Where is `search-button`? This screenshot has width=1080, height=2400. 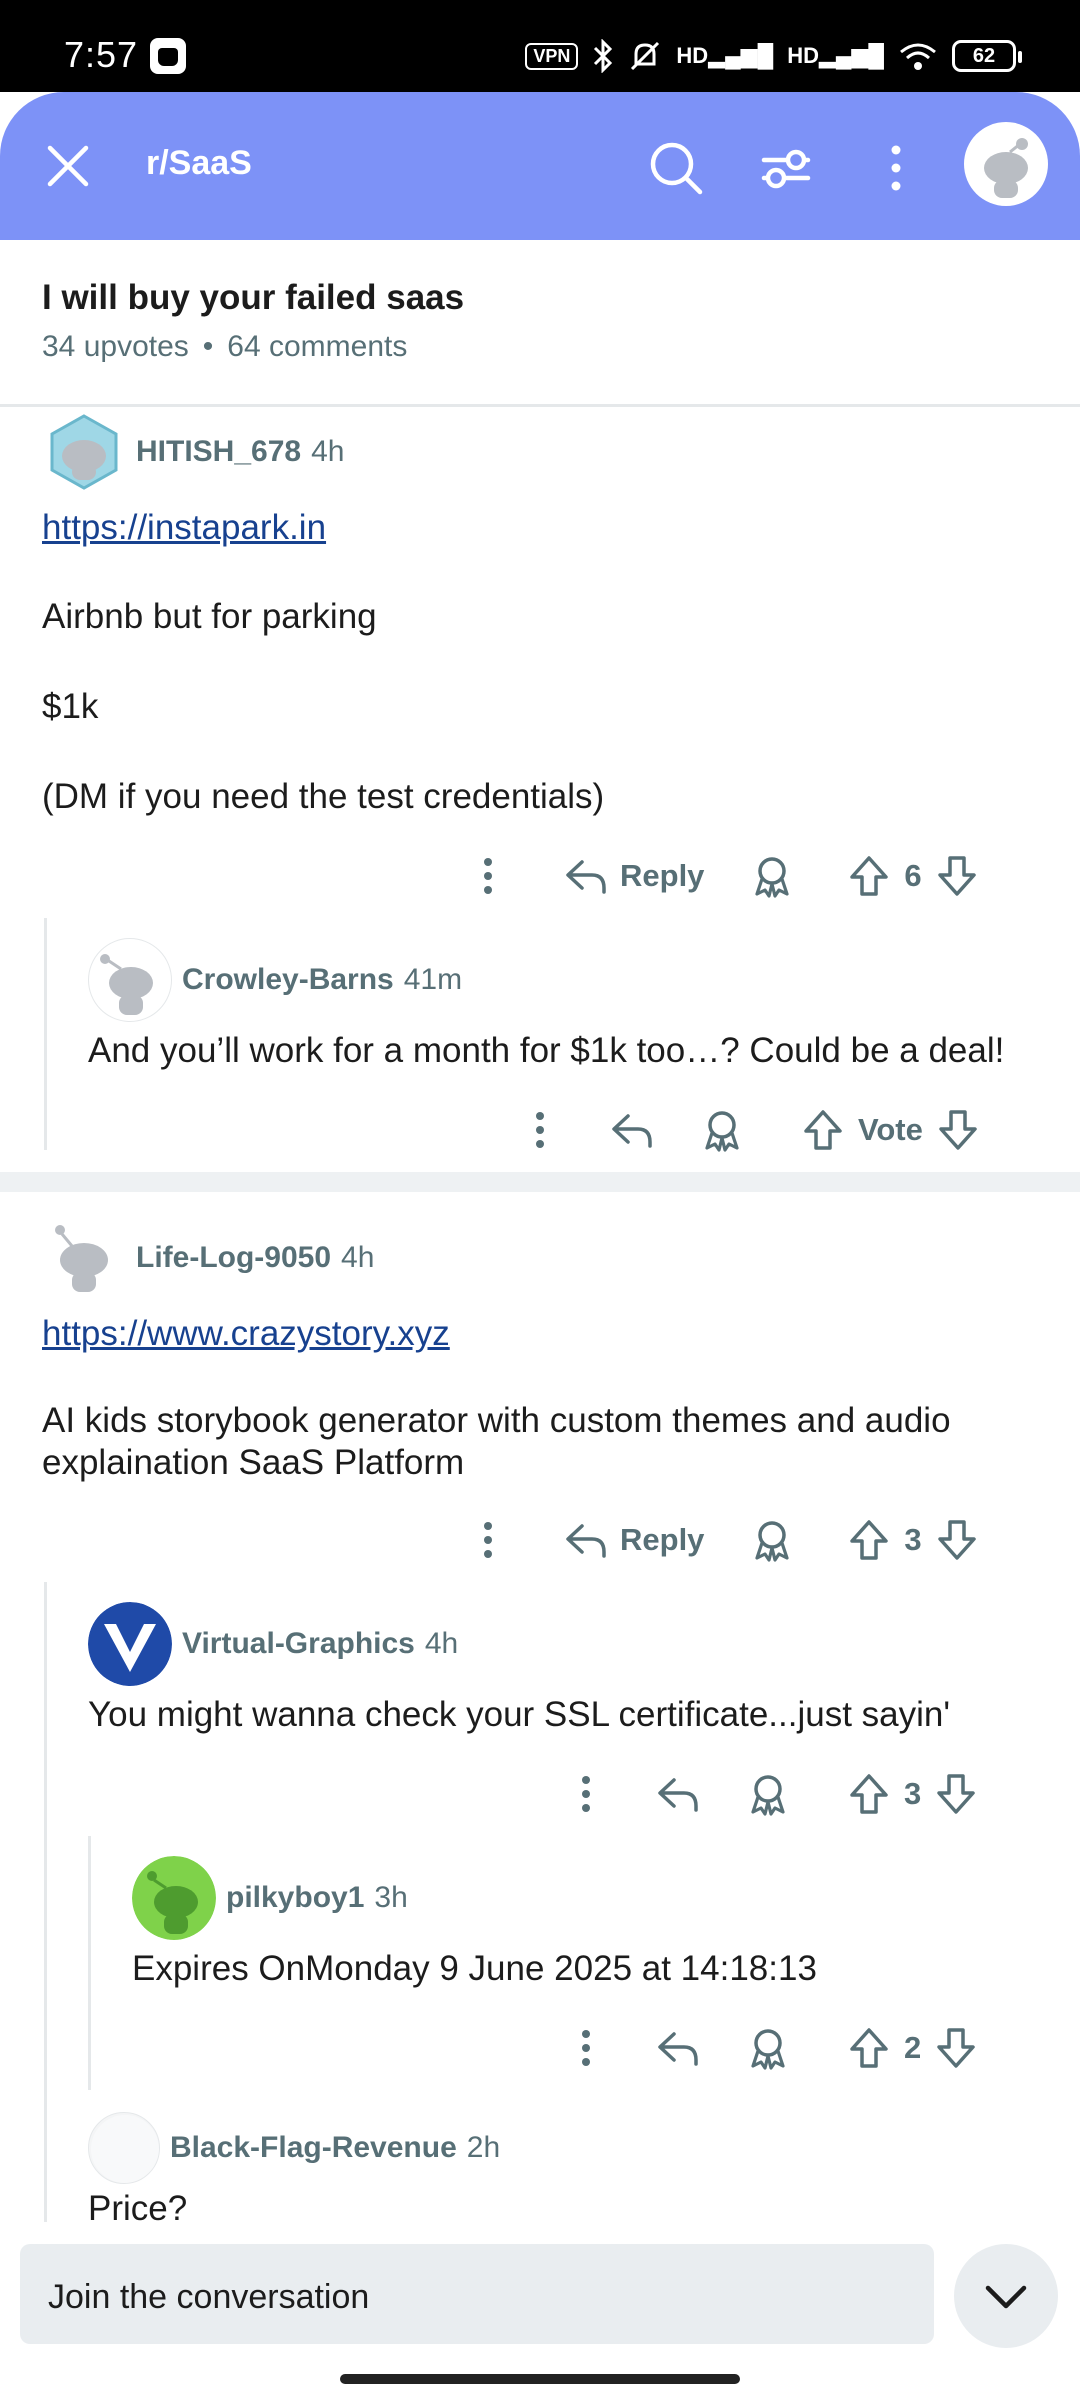
search-button is located at coordinates (676, 168).